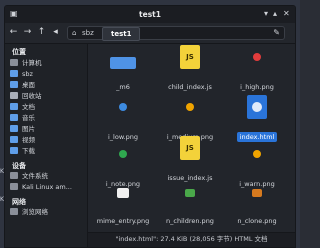 Image resolution: width=320 pixels, height=248 pixels. What do you see at coordinates (27, 32) in the screenshot?
I see `forward-button: →` at bounding box center [27, 32].